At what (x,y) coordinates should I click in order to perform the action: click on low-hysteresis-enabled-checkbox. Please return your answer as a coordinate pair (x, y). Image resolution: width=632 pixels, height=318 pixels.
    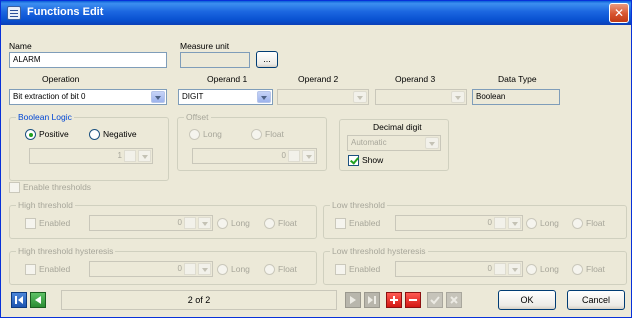
    Looking at the image, I should click on (340, 269).